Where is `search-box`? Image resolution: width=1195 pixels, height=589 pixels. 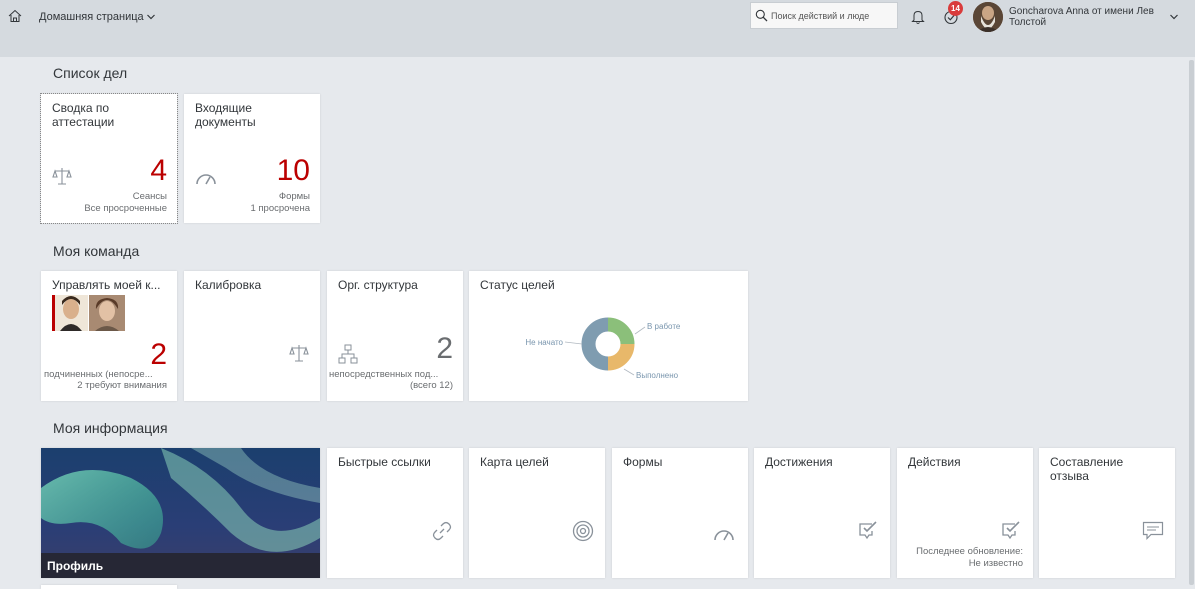
search-box is located at coordinates (824, 15).